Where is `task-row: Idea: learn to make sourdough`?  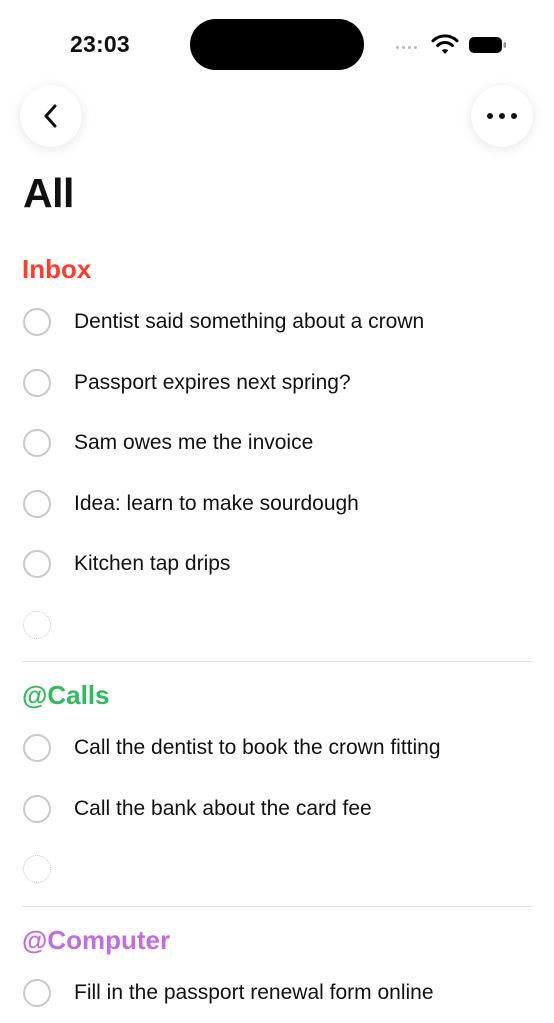 task-row: Idea: learn to make sourdough is located at coordinates (277, 504).